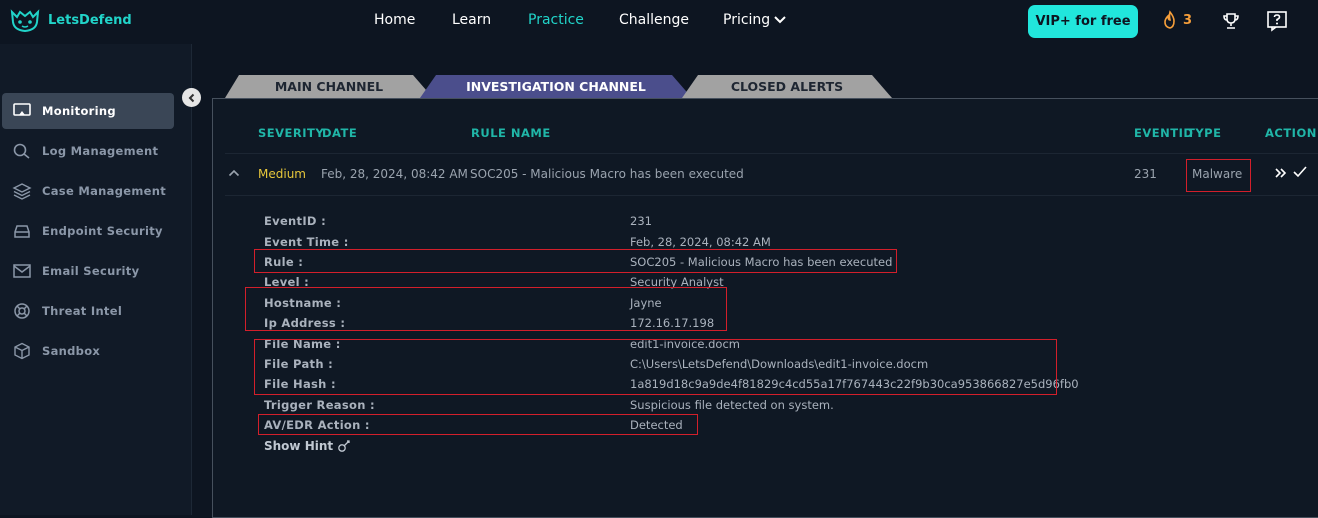 Image resolution: width=1318 pixels, height=518 pixels. I want to click on help-button, so click(1277, 21).